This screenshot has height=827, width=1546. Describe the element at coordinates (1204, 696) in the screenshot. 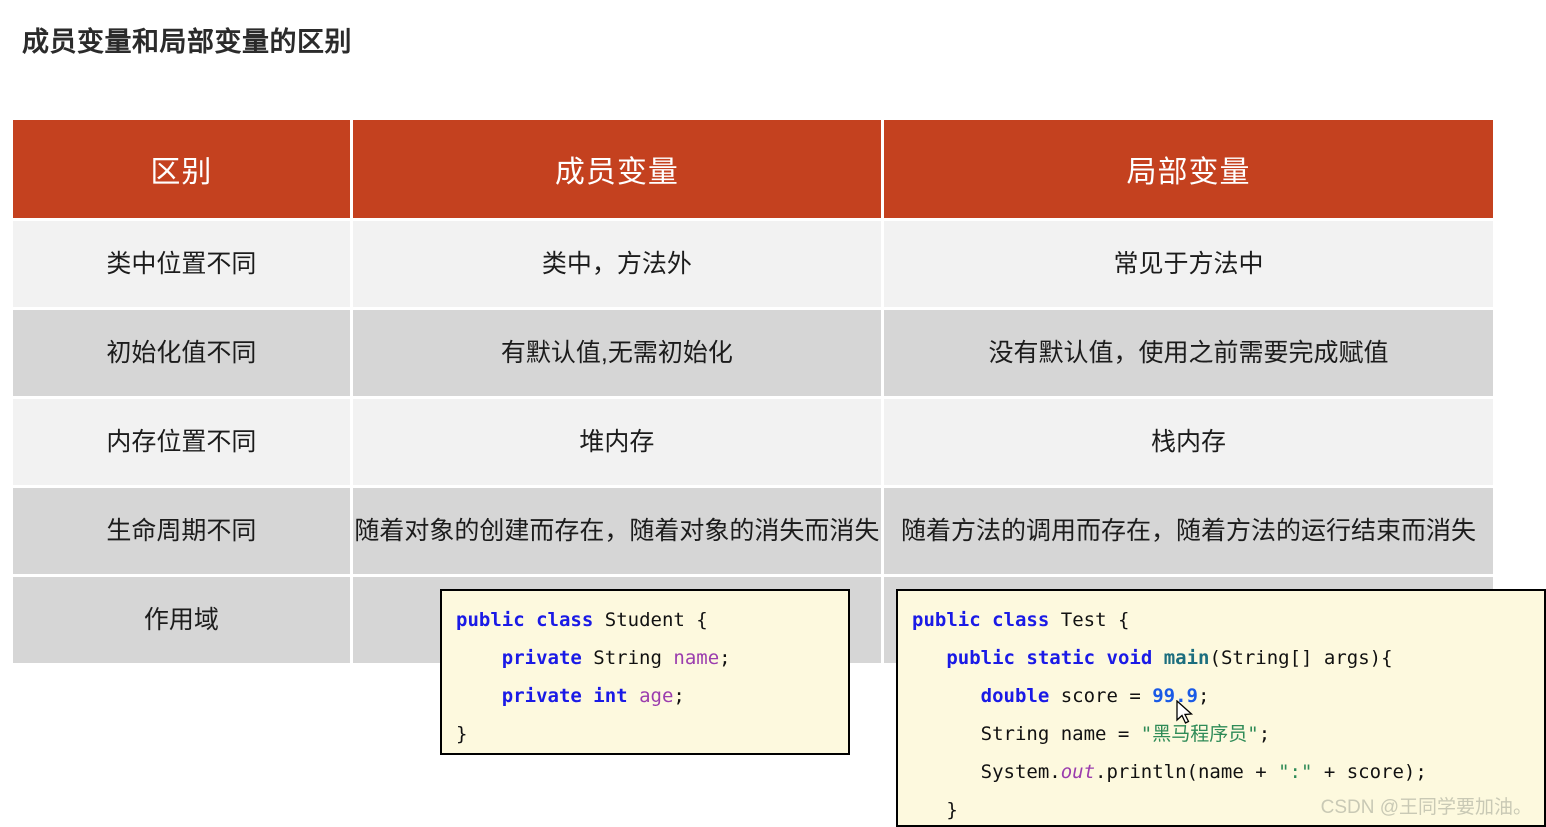

I see `code-semicolon-score: ;` at that location.